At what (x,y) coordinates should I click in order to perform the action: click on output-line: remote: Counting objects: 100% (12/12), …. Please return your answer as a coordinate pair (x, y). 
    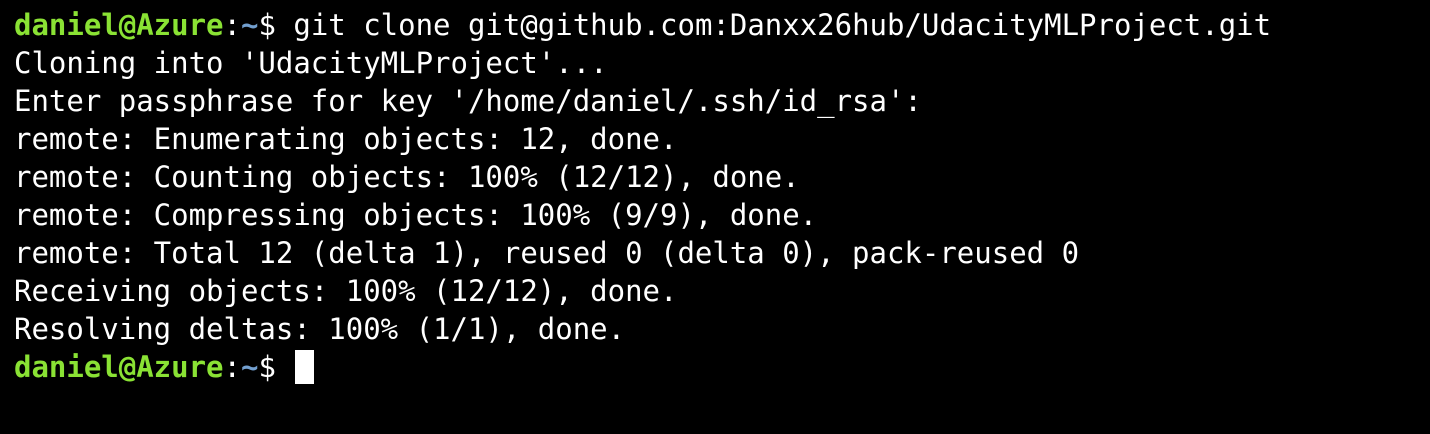
    Looking at the image, I should click on (407, 177).